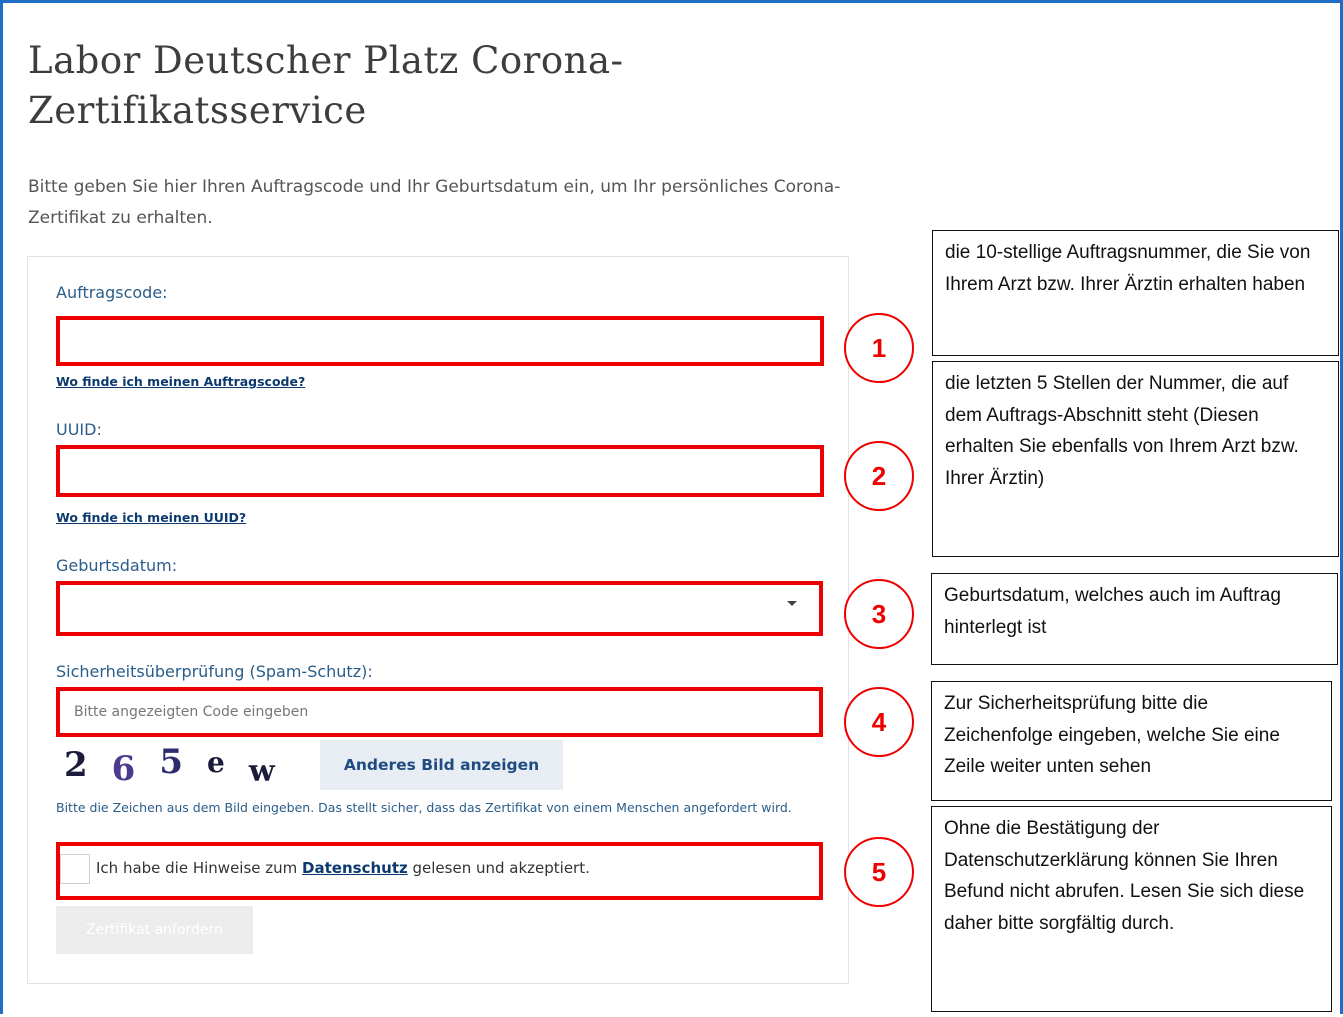 This screenshot has height=1017, width=1343. Describe the element at coordinates (180, 381) in the screenshot. I see `auftragscode-help-link: Wo finde ich meinen Auftragscode?` at that location.